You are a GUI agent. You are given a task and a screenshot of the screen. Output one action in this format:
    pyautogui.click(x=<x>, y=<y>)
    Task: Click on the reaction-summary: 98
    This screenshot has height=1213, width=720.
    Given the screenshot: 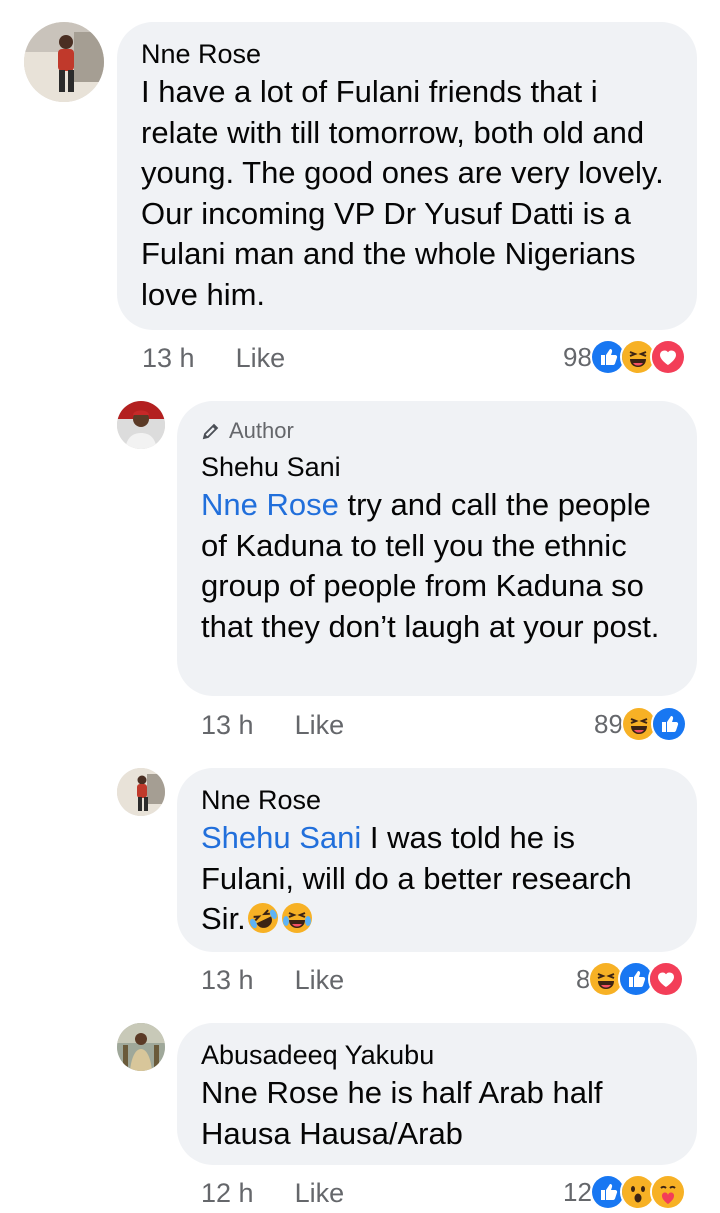 What is the action you would take?
    pyautogui.click(x=624, y=357)
    